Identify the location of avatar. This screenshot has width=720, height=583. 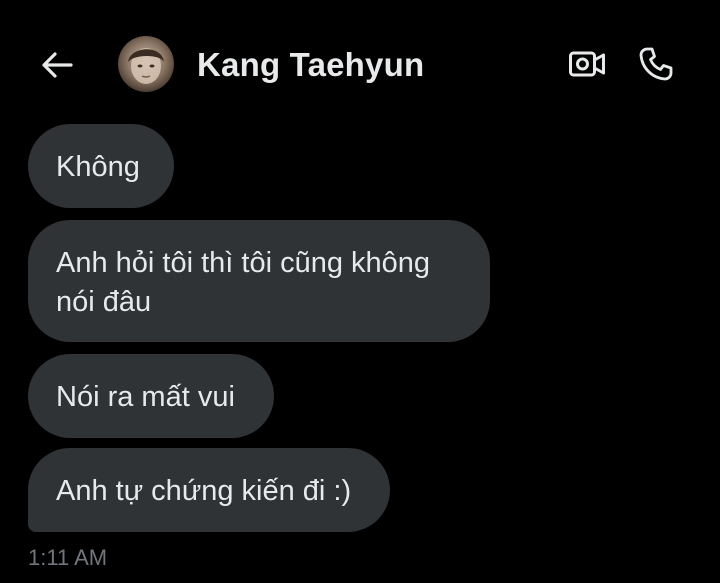
(146, 64).